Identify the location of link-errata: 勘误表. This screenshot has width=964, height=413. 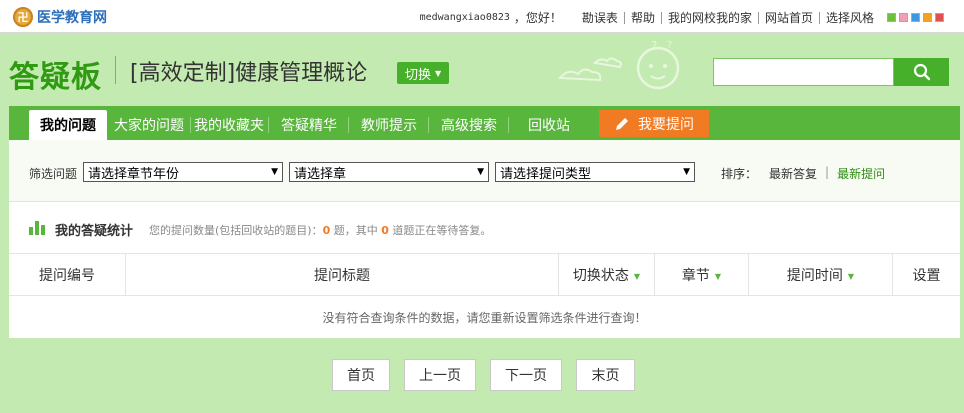
(600, 18).